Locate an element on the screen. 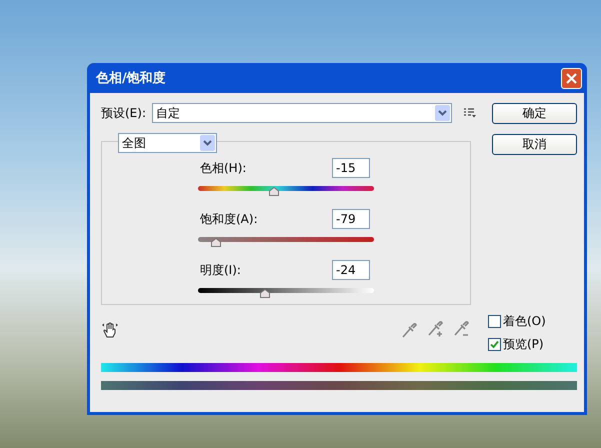 The width and height of the screenshot is (601, 448). eyedropper-minus-icon is located at coordinates (461, 330).